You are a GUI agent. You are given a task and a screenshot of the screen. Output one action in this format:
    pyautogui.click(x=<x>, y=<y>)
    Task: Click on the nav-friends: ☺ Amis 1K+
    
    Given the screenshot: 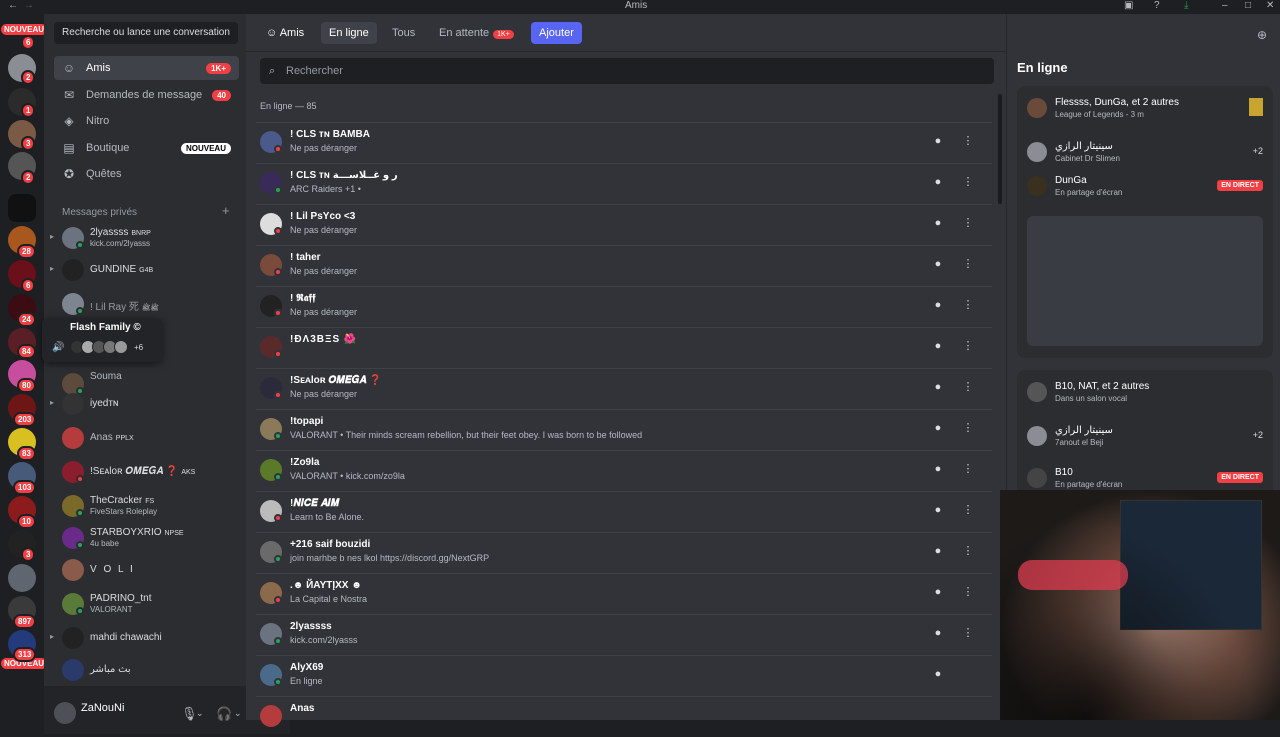 What is the action you would take?
    pyautogui.click(x=146, y=68)
    